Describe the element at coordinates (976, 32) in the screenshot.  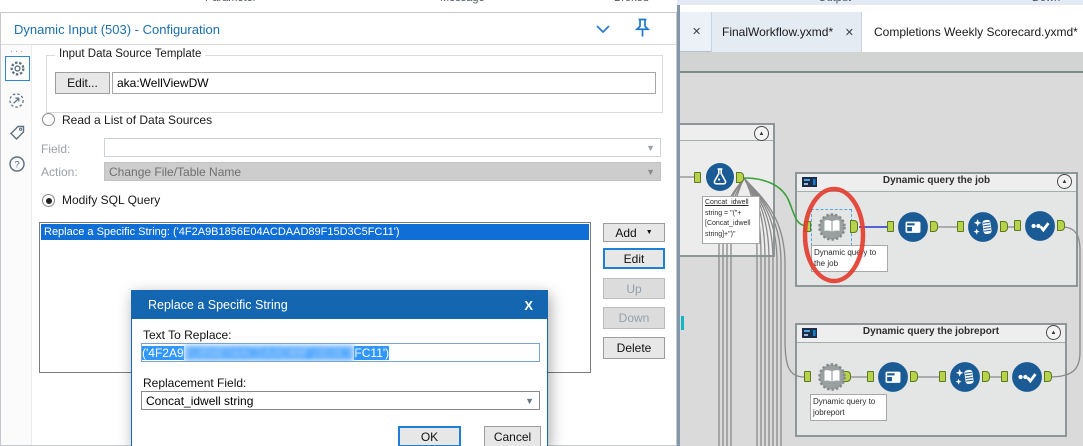
I see `tab-completions-label: Completions Weekly Scorecard.yxmd*` at that location.